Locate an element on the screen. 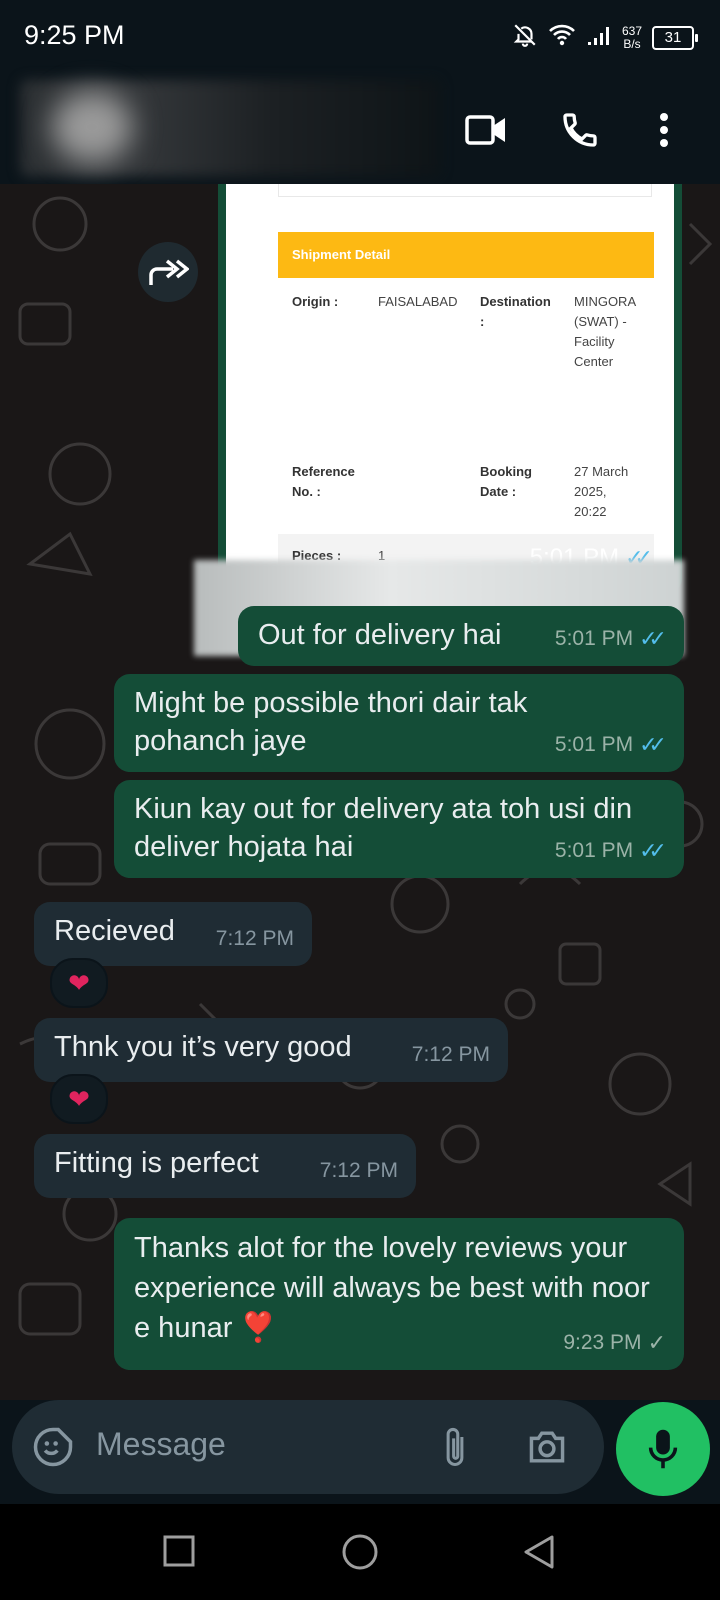 This screenshot has width=720, height=1600. forward-button is located at coordinates (168, 272).